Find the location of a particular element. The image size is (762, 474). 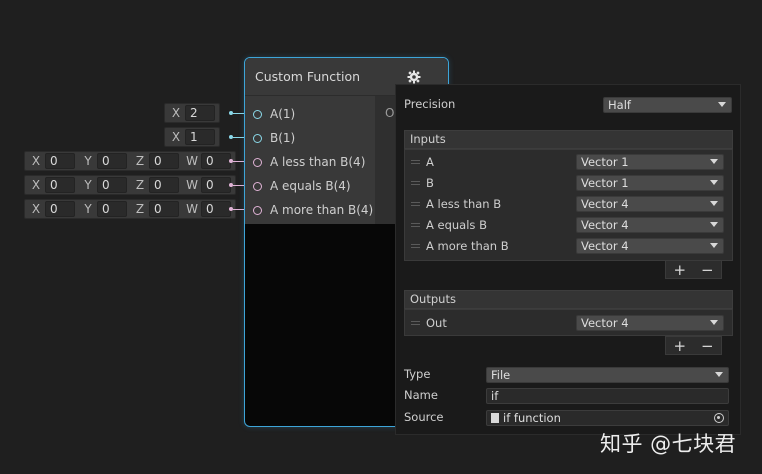

list-item: A more than B Vector 4 is located at coordinates (568, 246).